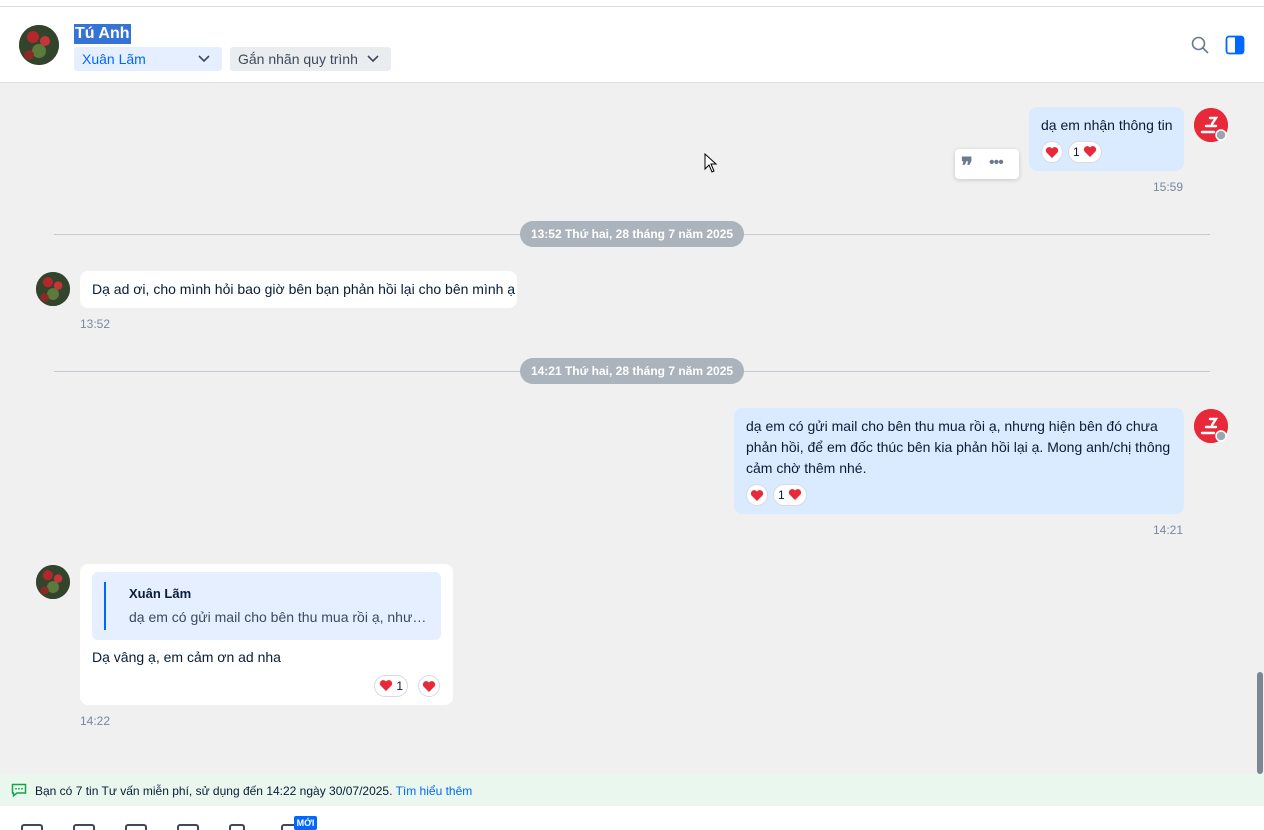  I want to click on quote-bar, so click(105, 606).